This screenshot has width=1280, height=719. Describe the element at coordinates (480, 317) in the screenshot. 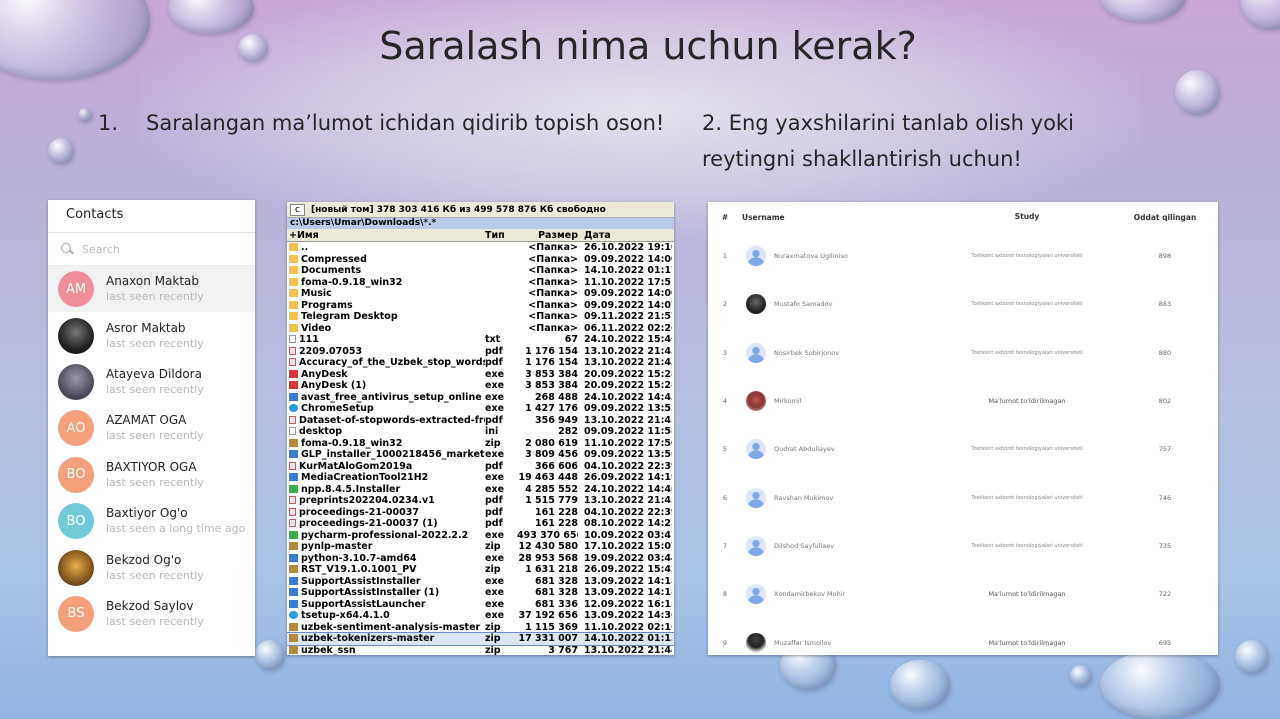

I see `file-row: Telegram Desktop <Папка> 09.11.2022 21:57` at that location.